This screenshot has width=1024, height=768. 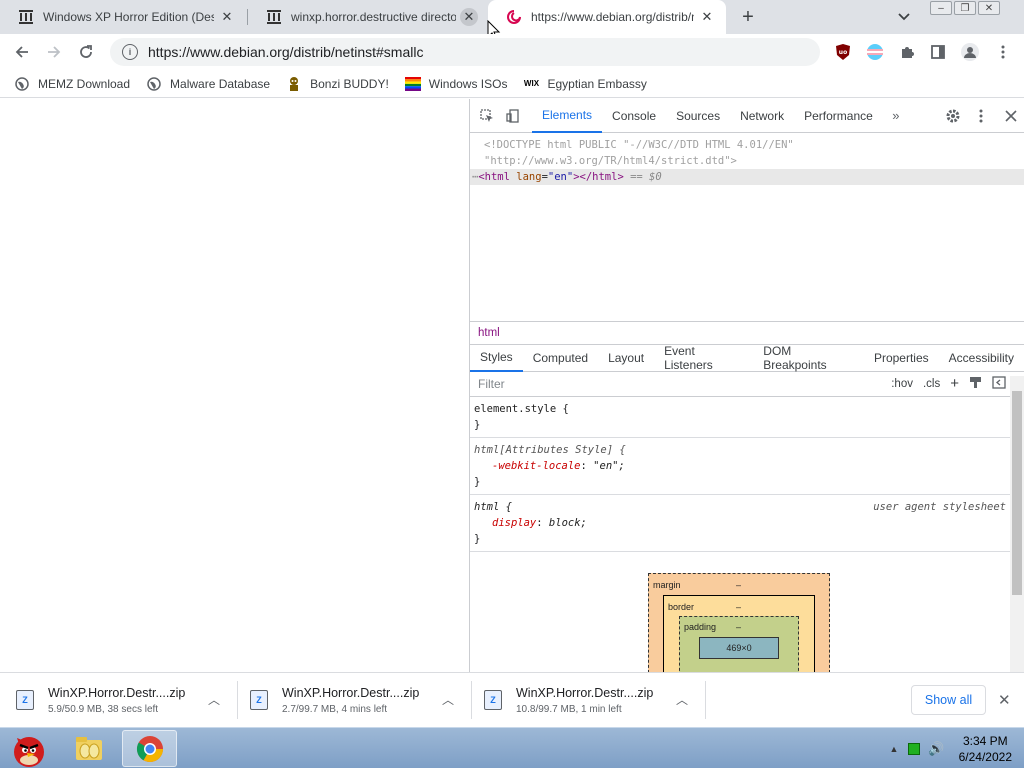 I want to click on bookmark-label: MEMZ Download, so click(x=84, y=83).